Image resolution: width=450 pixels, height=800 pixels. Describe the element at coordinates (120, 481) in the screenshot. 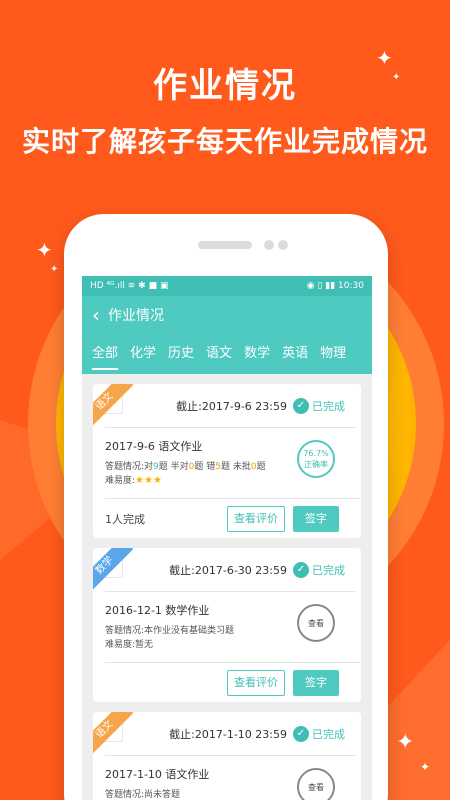

I see `difficulty-label: 难易度:` at that location.